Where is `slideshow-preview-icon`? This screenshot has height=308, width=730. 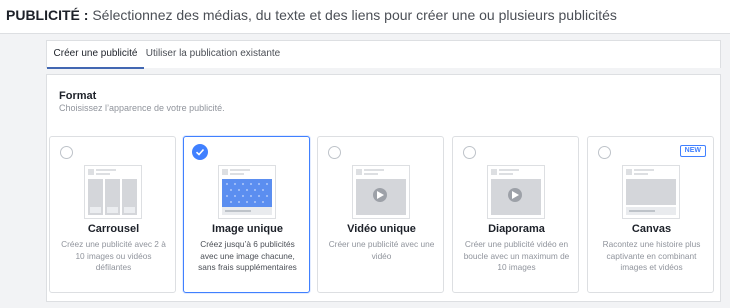
slideshow-preview-icon is located at coordinates (516, 192).